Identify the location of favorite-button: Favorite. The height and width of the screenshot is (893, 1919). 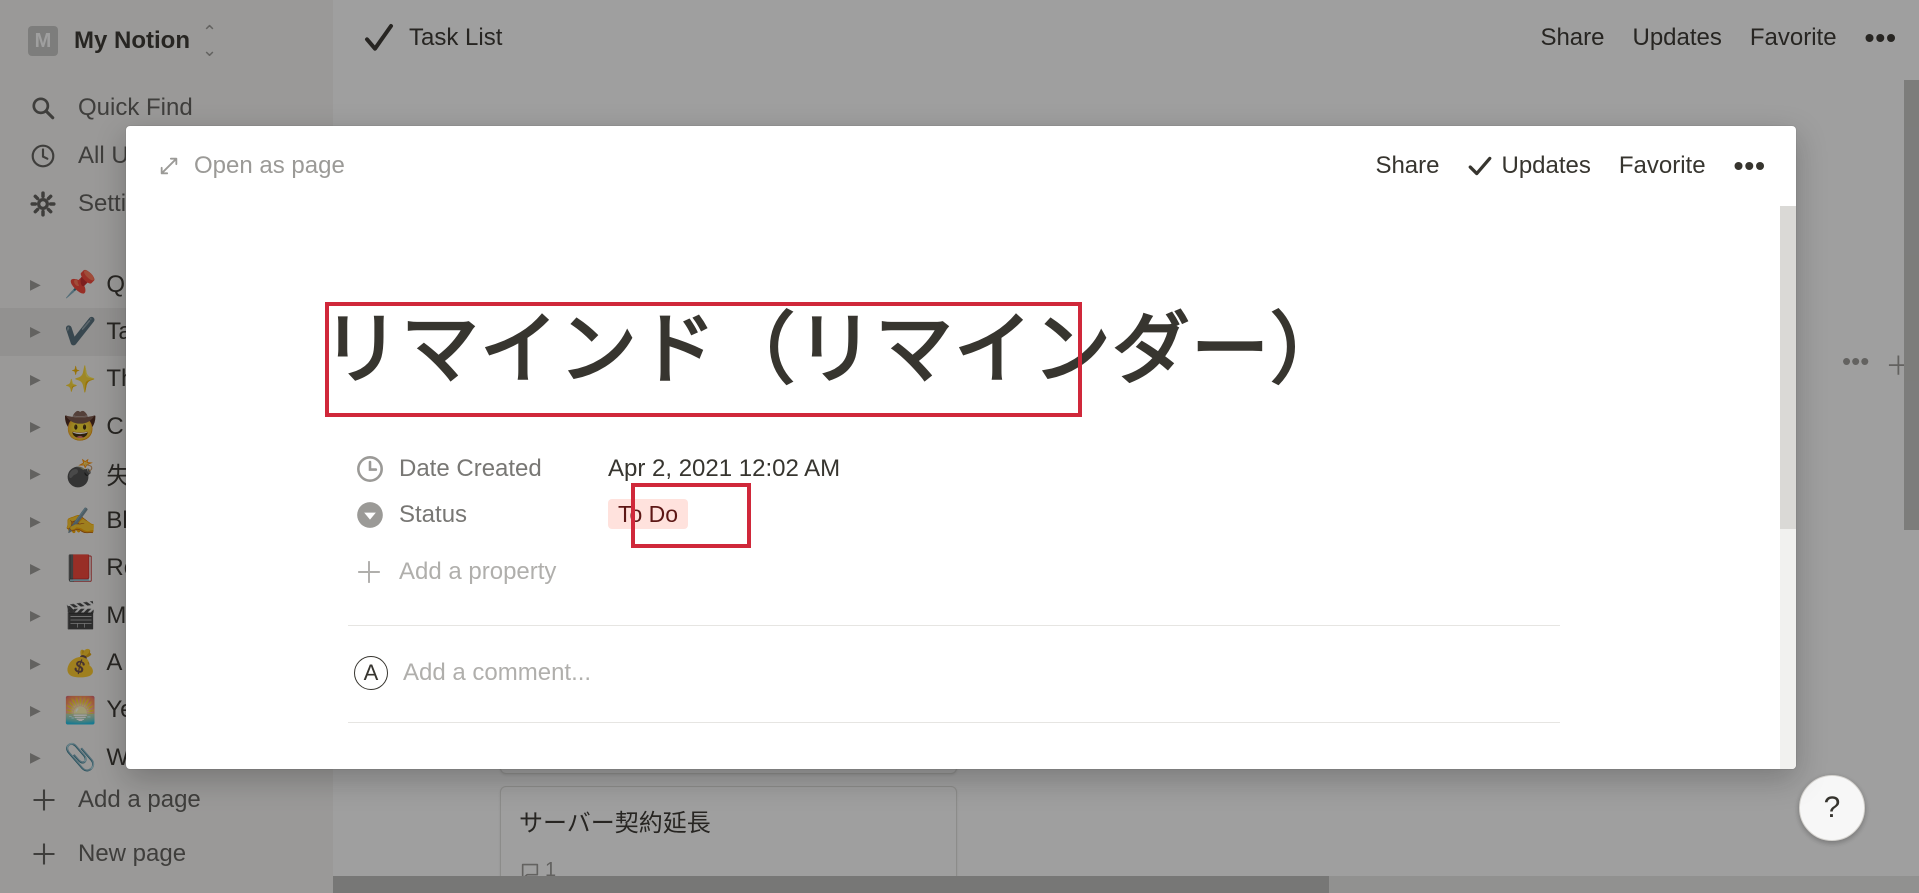
(1662, 166).